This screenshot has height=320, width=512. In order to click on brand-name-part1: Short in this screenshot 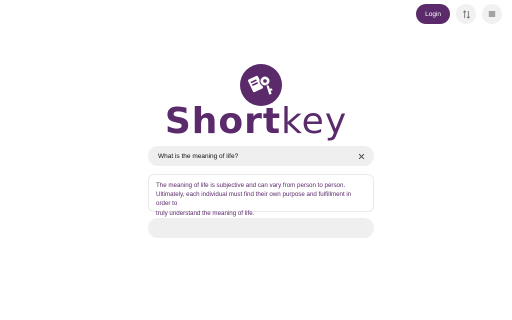, I will do `click(223, 121)`.